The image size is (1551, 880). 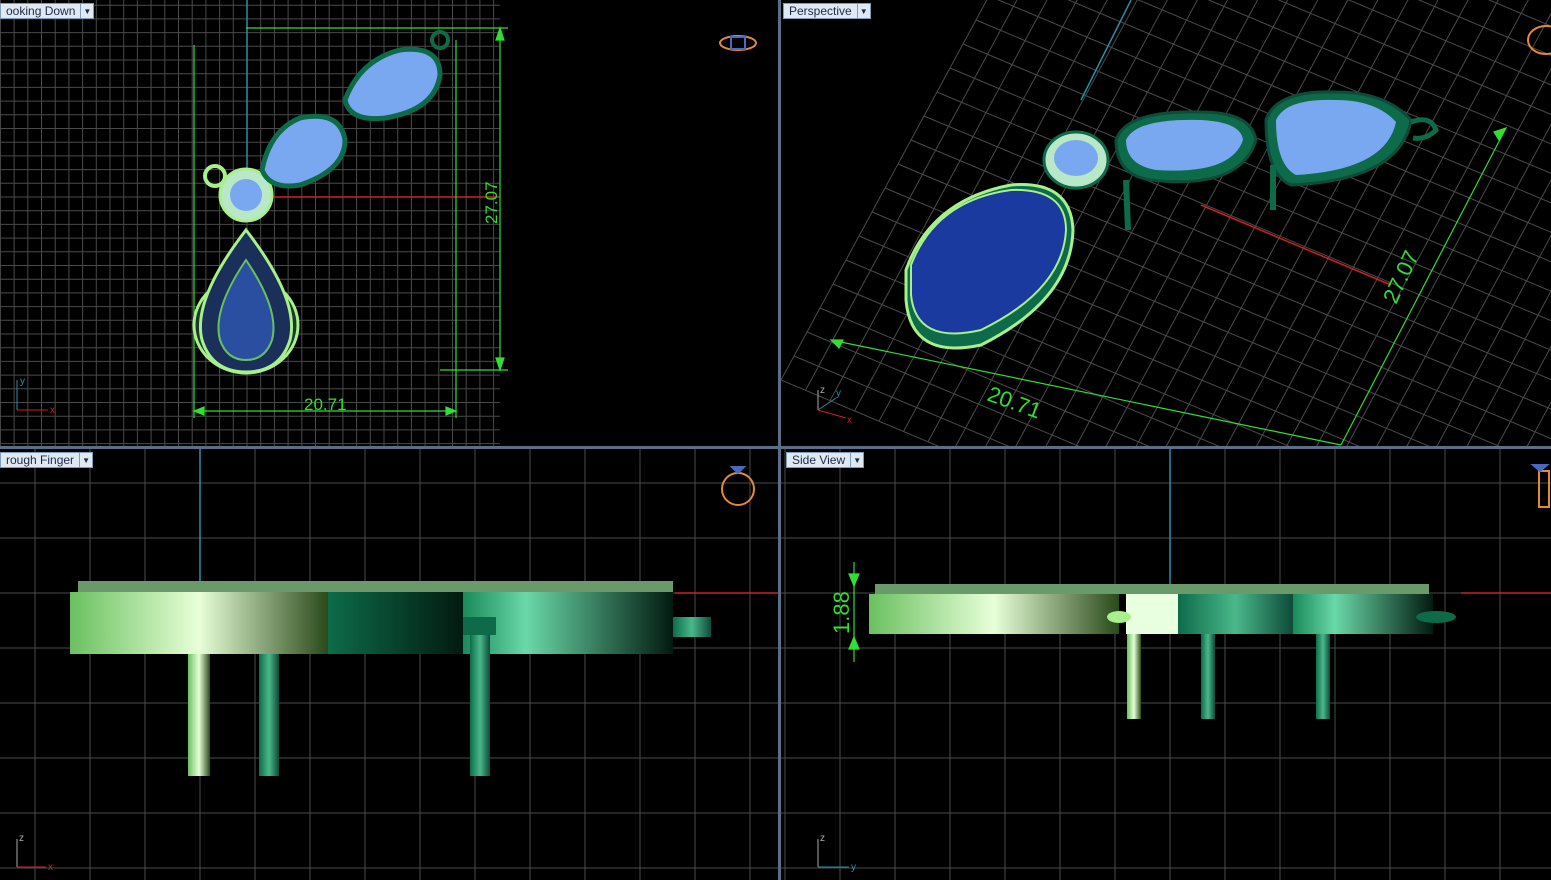 What do you see at coordinates (1162, 651) in the screenshot?
I see `pendant-side-view` at bounding box center [1162, 651].